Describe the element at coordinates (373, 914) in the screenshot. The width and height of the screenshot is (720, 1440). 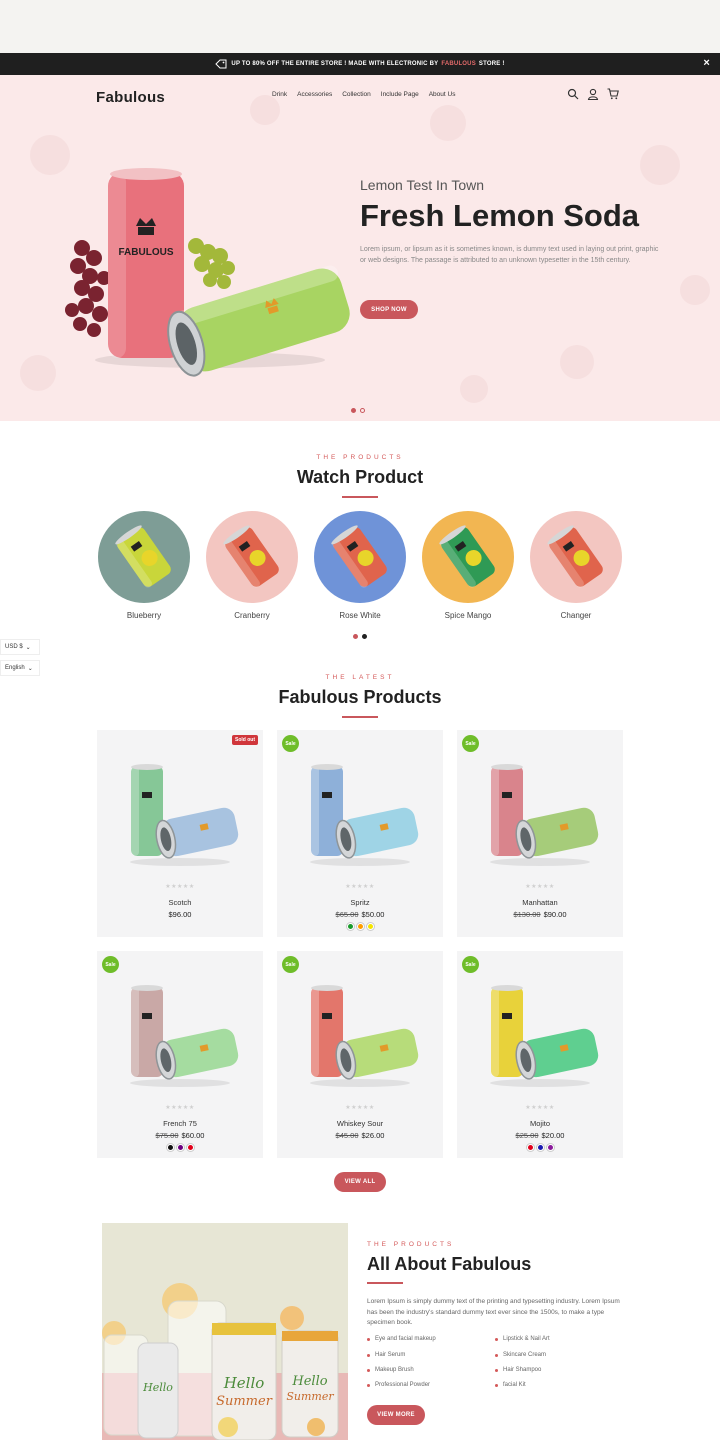
I see `current-price: $50.00` at that location.